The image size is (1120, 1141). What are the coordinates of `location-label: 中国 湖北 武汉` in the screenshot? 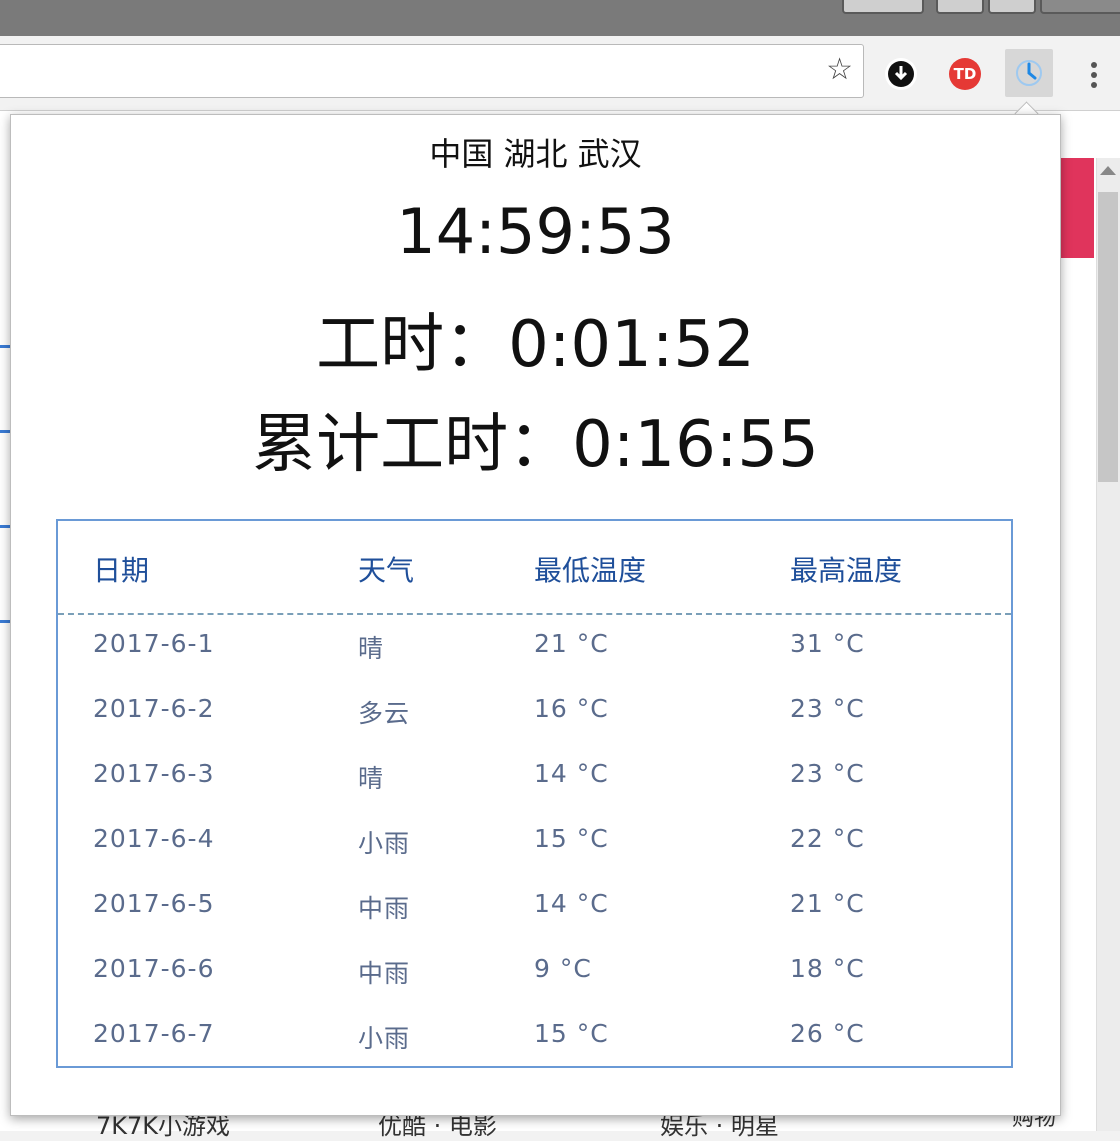 It's located at (535, 154).